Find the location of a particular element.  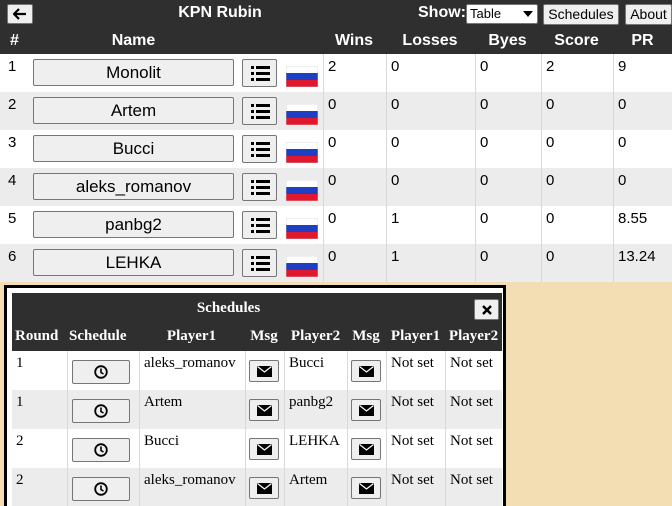

player2-cell: panbg2 is located at coordinates (315, 409).